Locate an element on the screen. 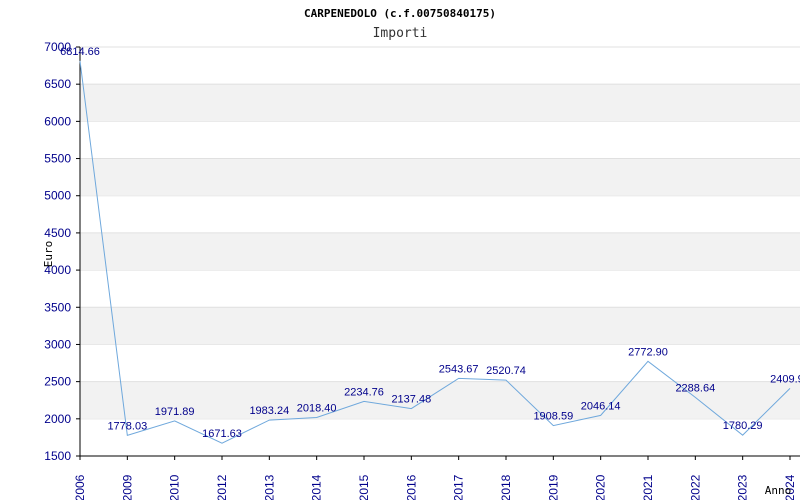 Image resolution: width=800 pixels, height=500 pixels. x-tick-label: 2009 is located at coordinates (127, 487).